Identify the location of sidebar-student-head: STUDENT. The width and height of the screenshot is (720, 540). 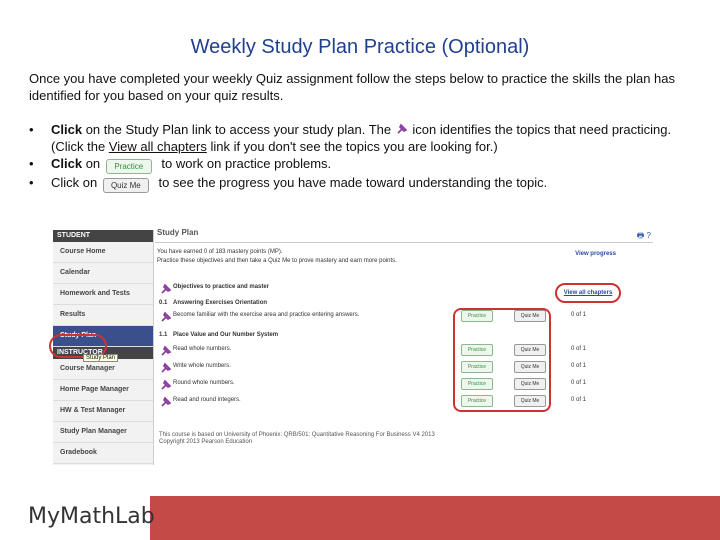
(103, 236).